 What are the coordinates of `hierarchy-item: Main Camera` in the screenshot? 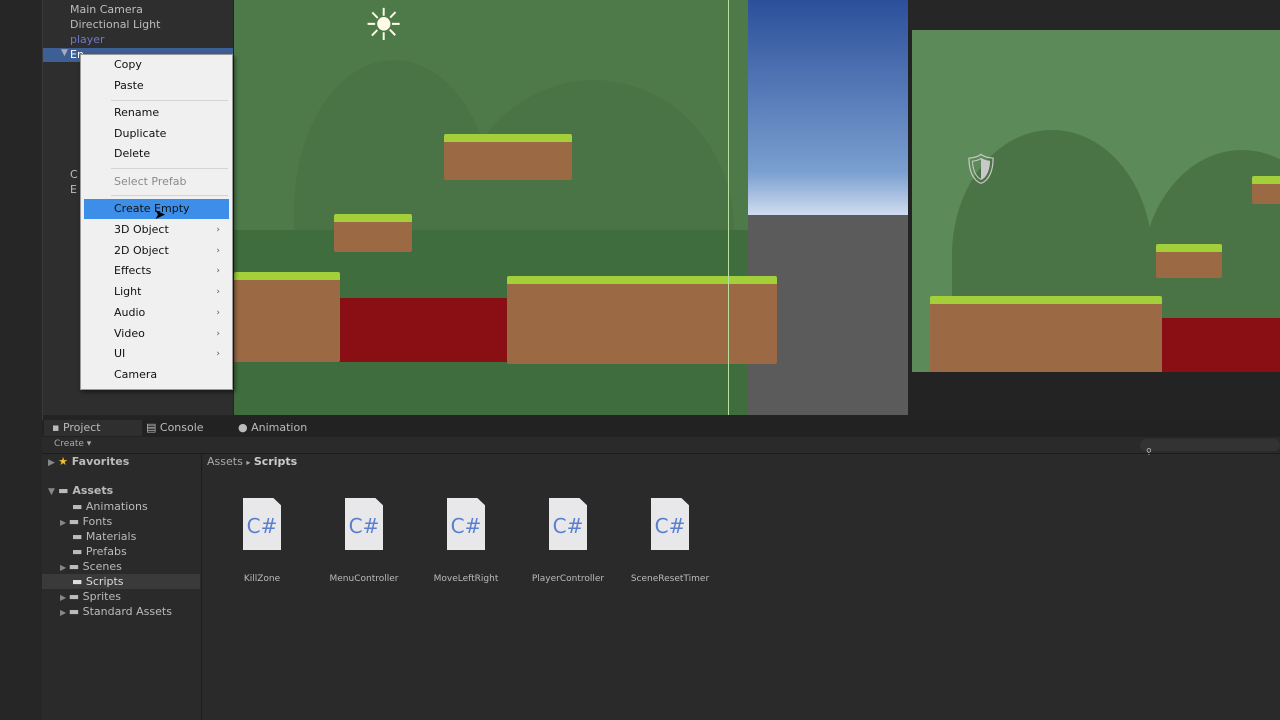 It's located at (106, 9).